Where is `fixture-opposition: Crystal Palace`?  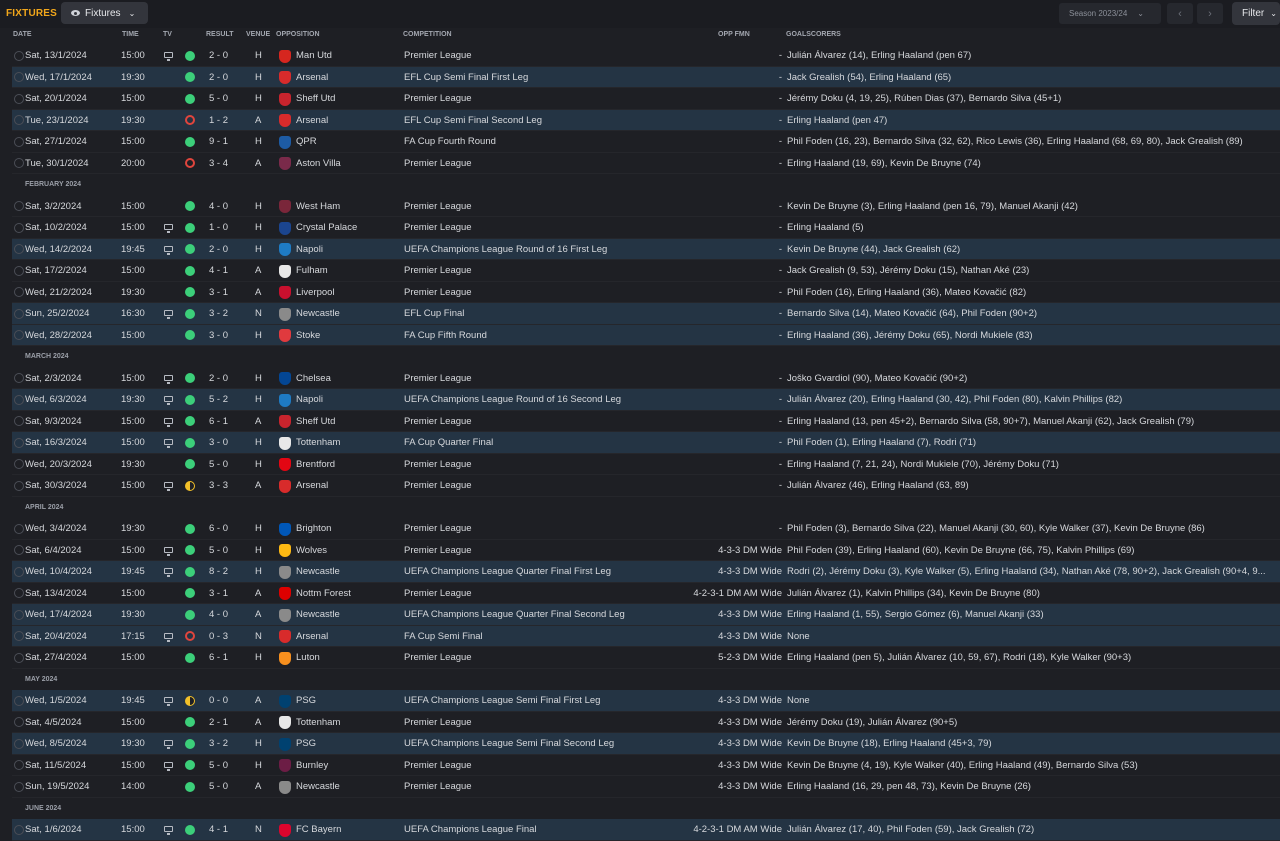
fixture-opposition: Crystal Palace is located at coordinates (346, 228).